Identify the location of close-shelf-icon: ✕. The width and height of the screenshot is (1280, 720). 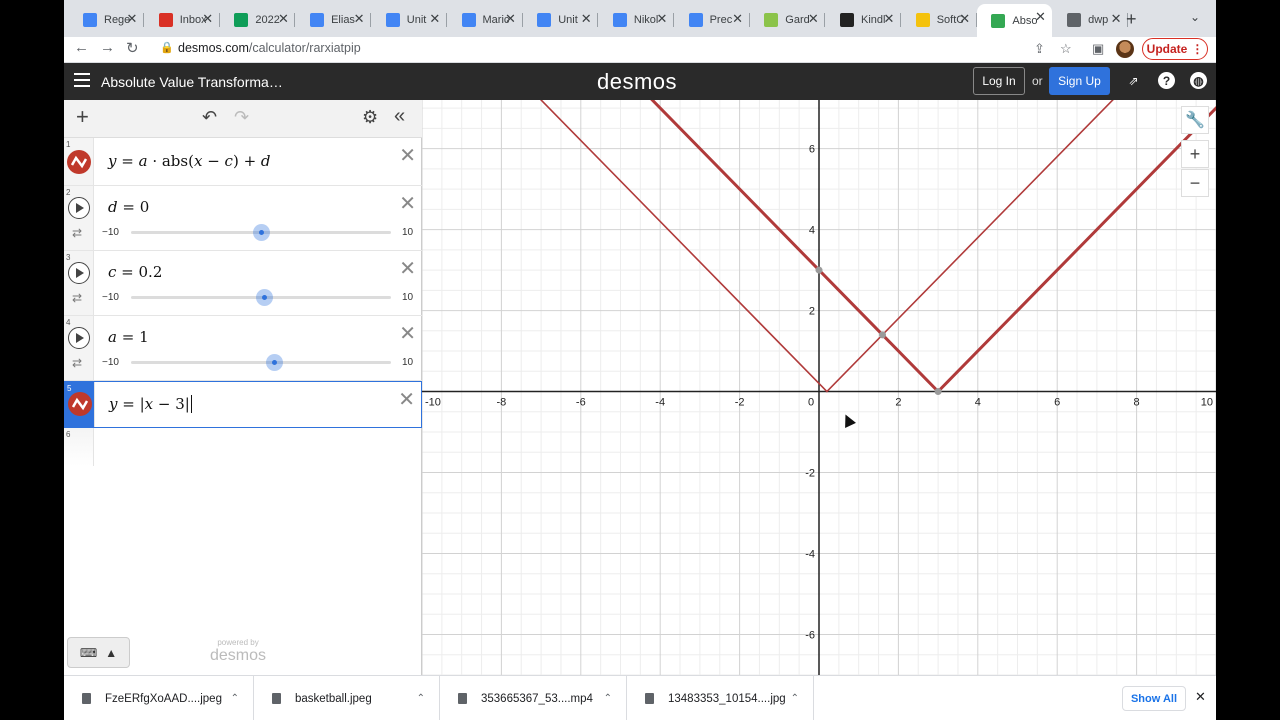
(1200, 697).